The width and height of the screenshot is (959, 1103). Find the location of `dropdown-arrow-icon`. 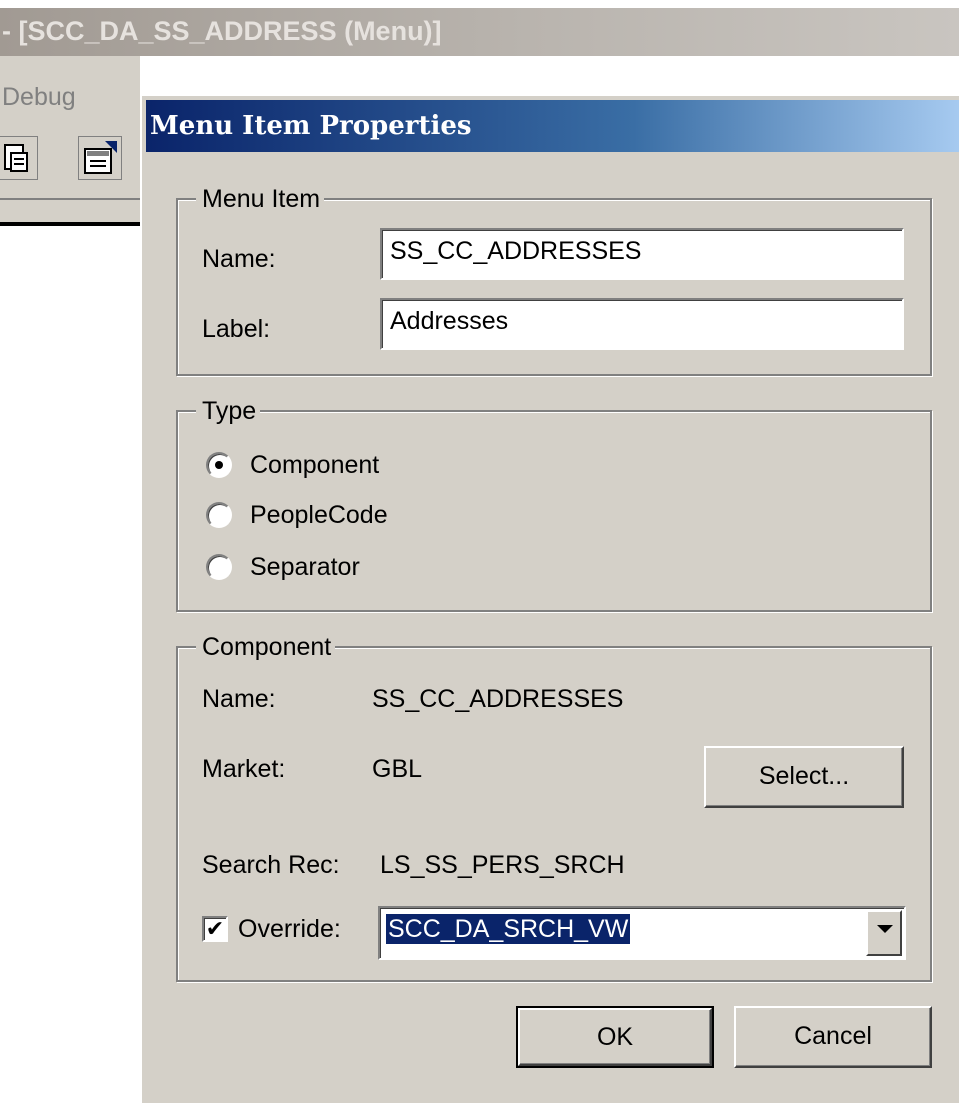

dropdown-arrow-icon is located at coordinates (884, 933).